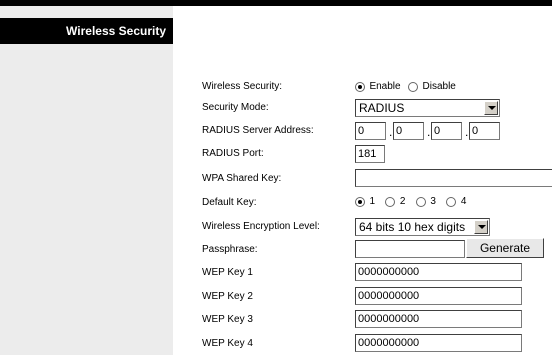  I want to click on disable-radio, so click(413, 87).